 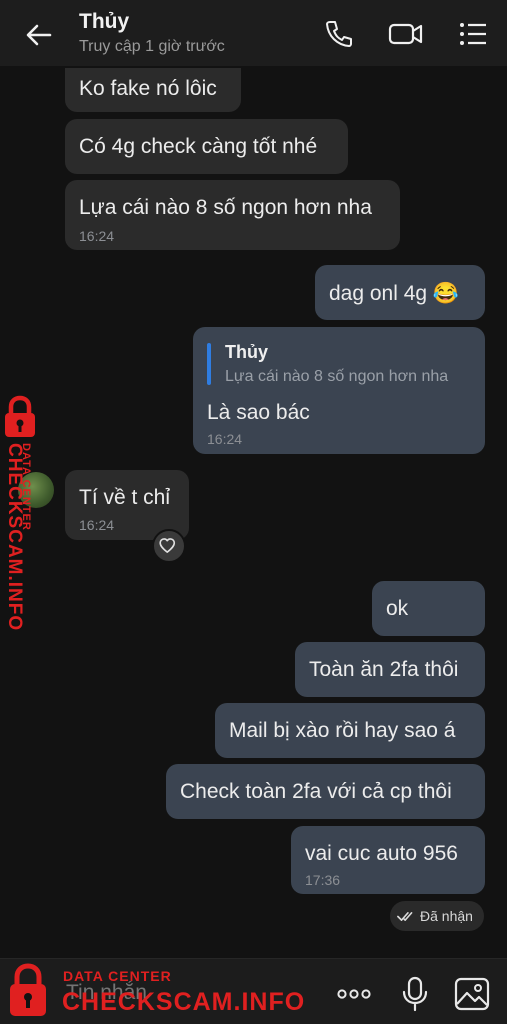 I want to click on message-time: 17:36, so click(x=323, y=880).